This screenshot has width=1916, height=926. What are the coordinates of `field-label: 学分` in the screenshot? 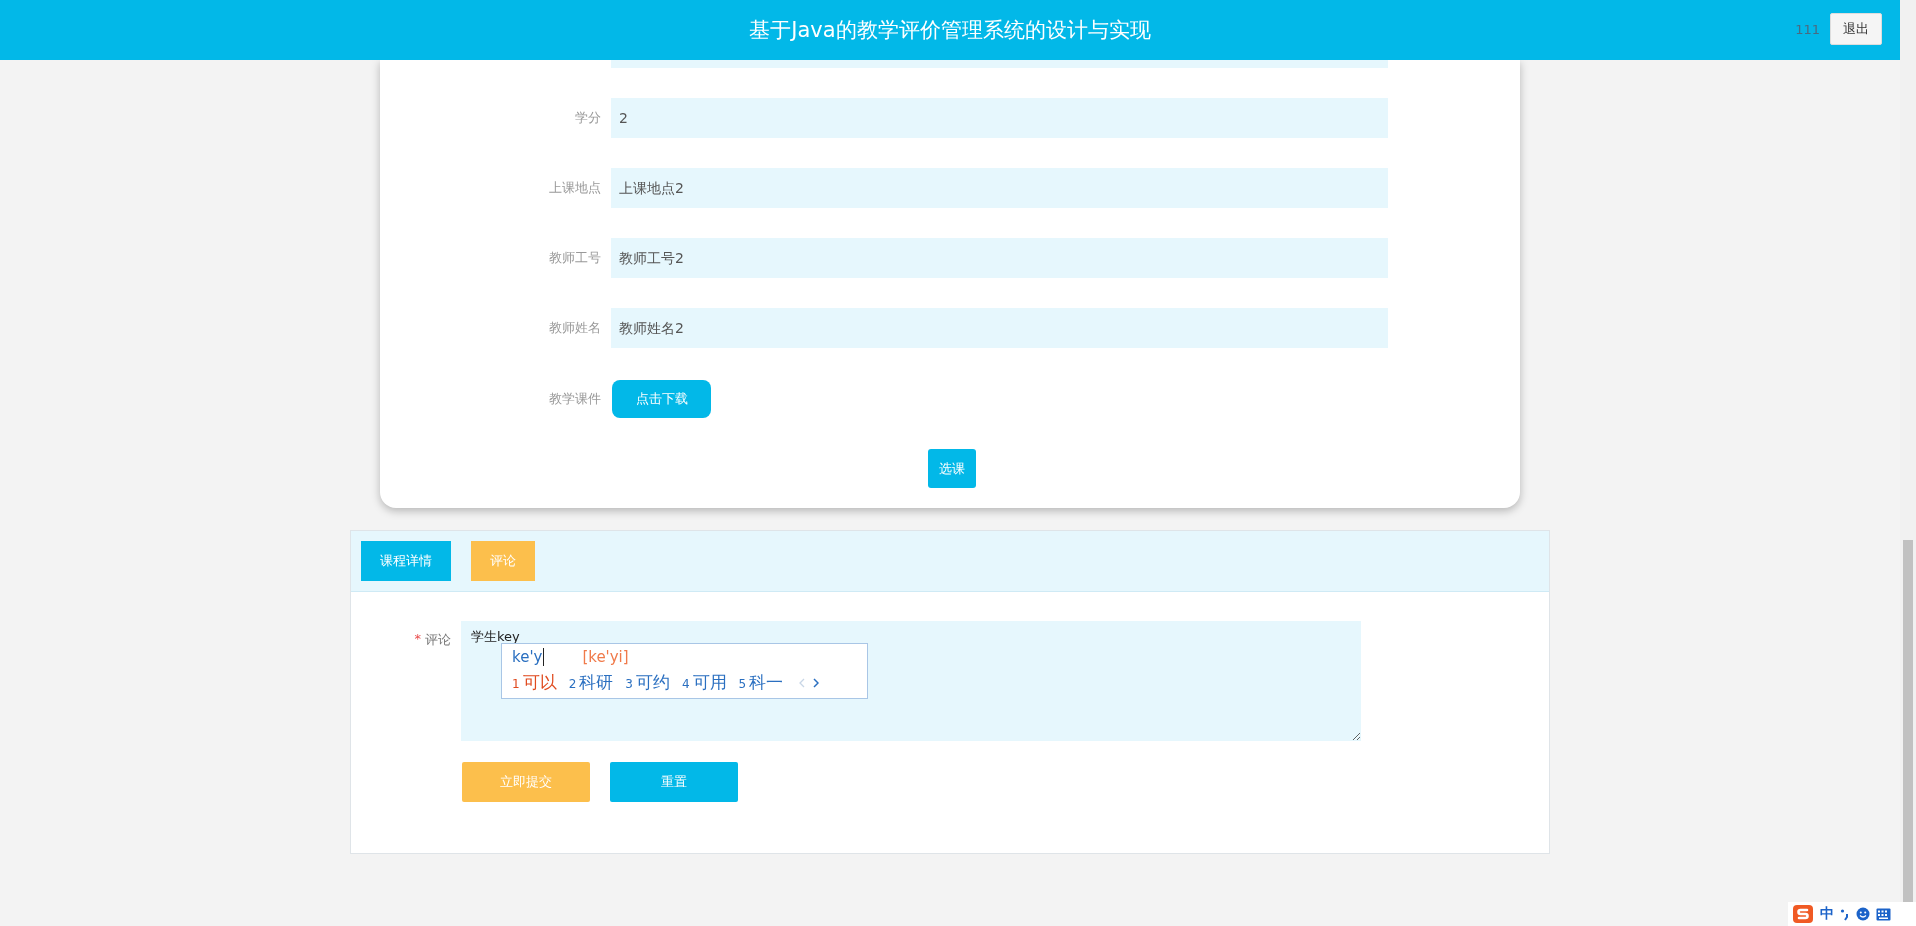 It's located at (588, 118).